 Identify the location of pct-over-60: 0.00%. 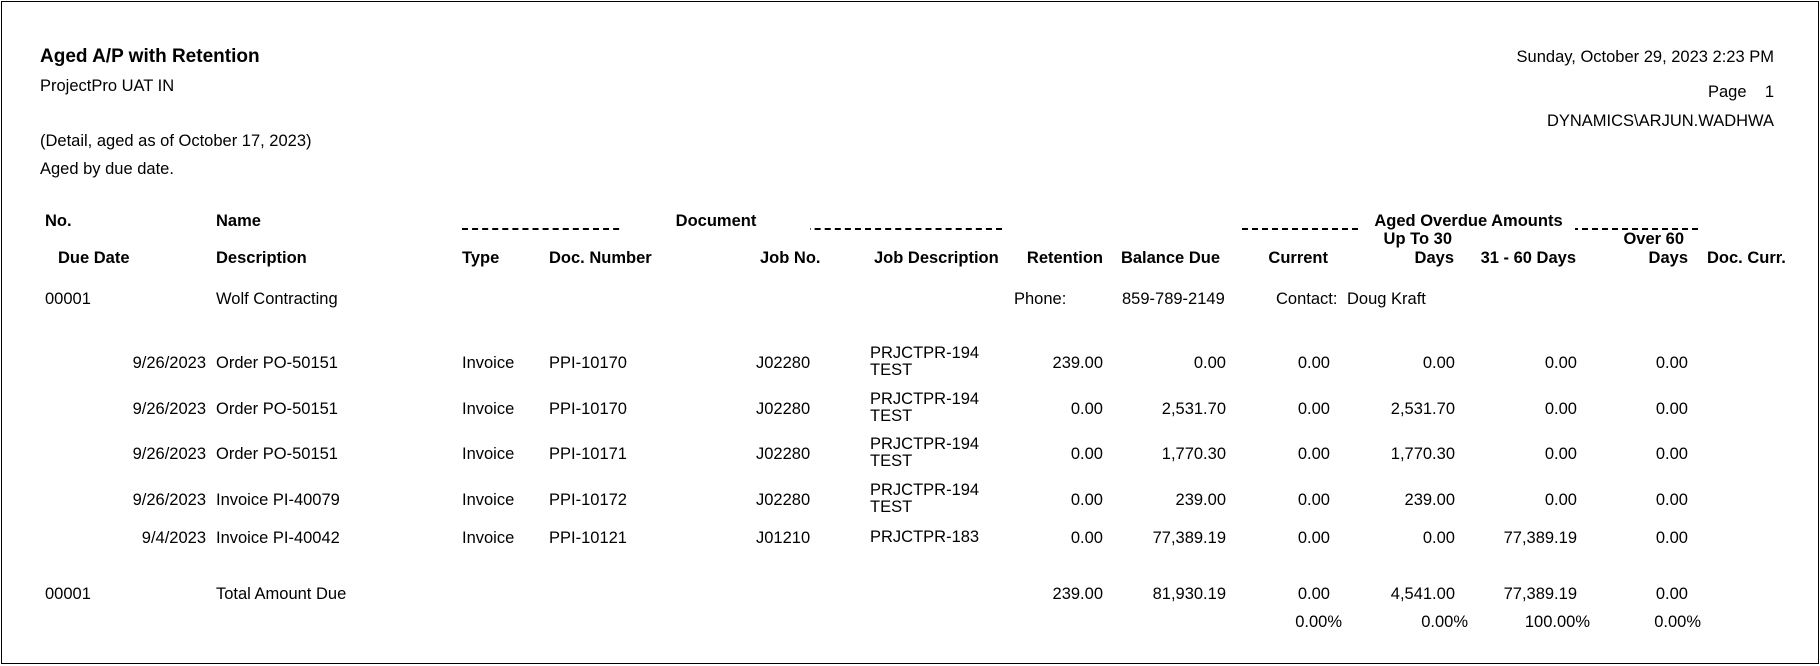
(1677, 622).